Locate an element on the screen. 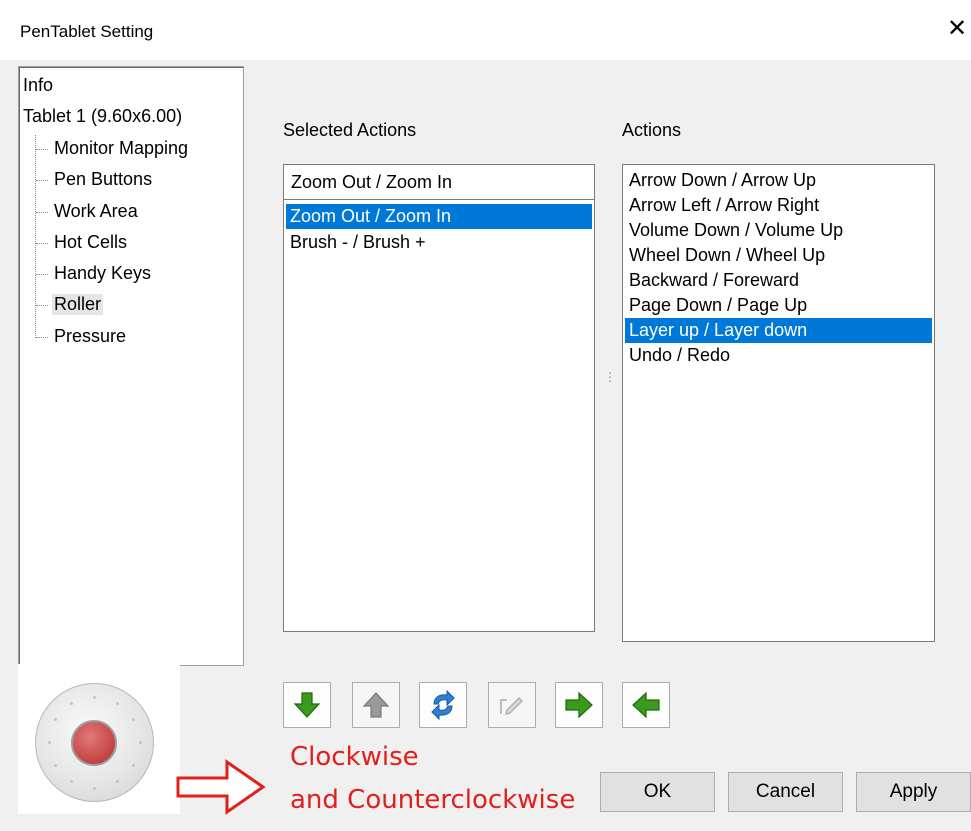 Image resolution: width=971 pixels, height=831 pixels. edit-pen-icon is located at coordinates (511, 706).